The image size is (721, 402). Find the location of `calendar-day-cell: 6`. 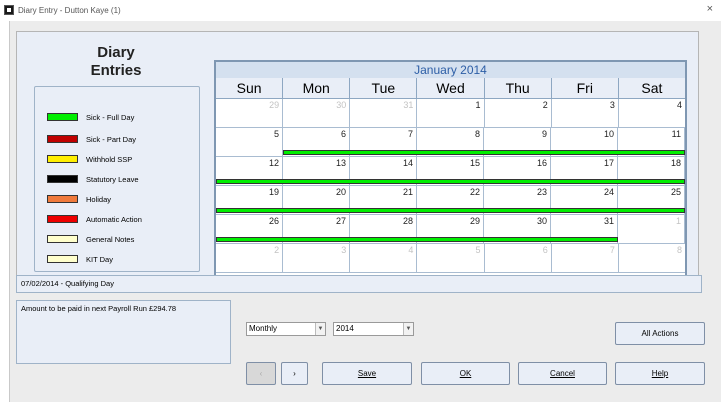

calendar-day-cell: 6 is located at coordinates (518, 258).